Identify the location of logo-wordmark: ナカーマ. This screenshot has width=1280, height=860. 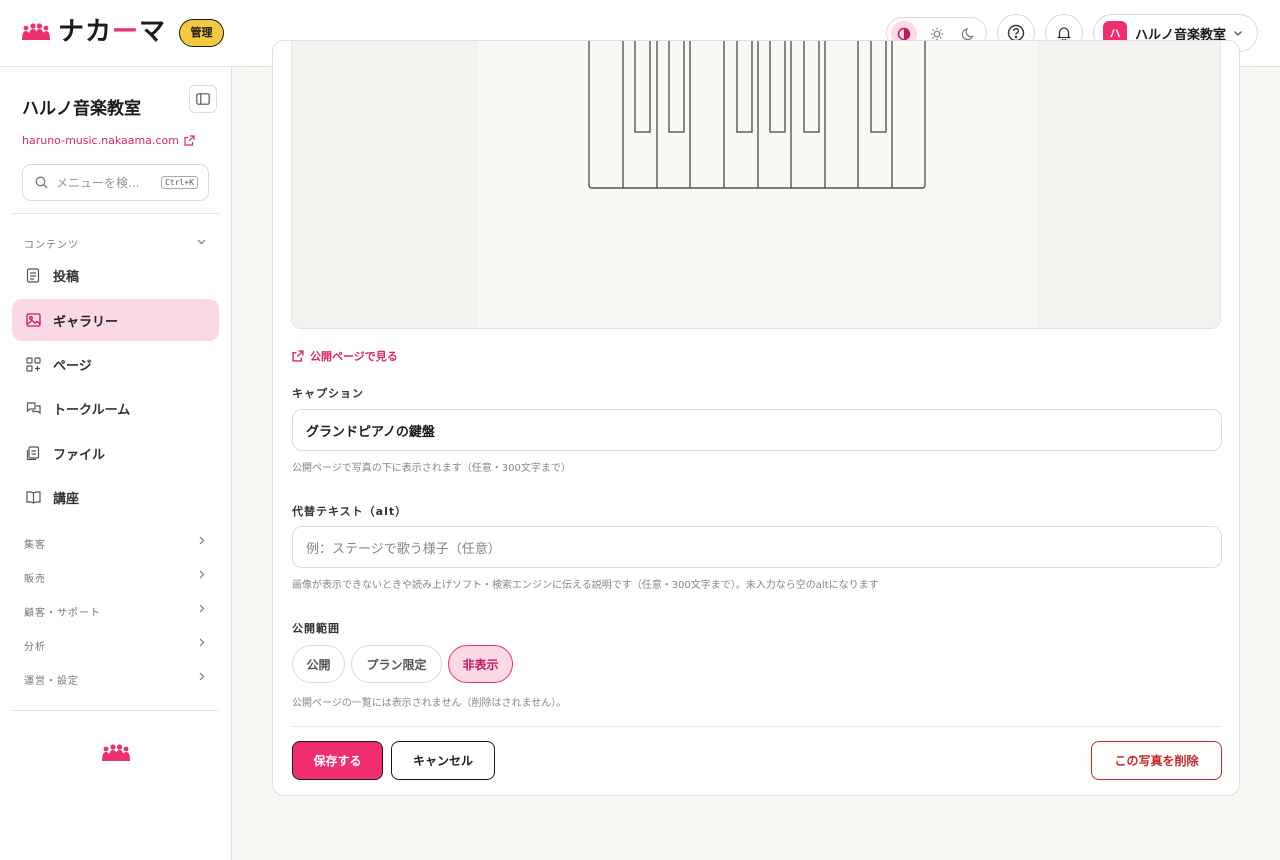
(112, 32).